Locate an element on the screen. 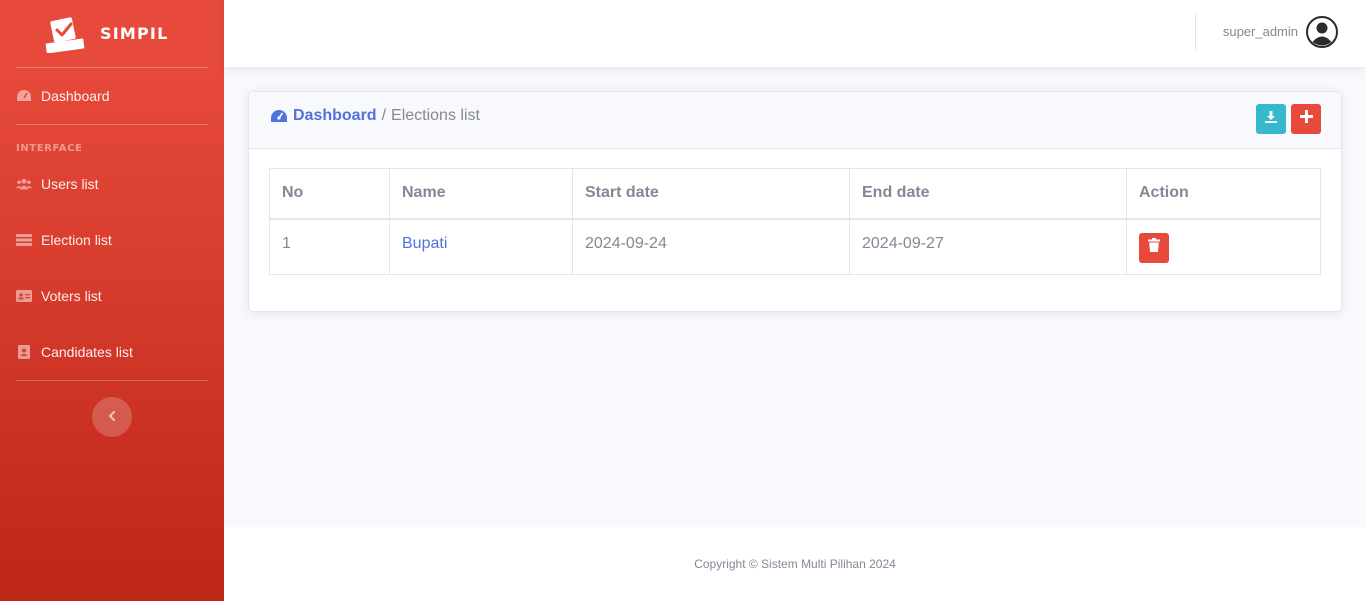 Image resolution: width=1366 pixels, height=601 pixels. table-header-row: No Name Start date End date Action is located at coordinates (795, 194).